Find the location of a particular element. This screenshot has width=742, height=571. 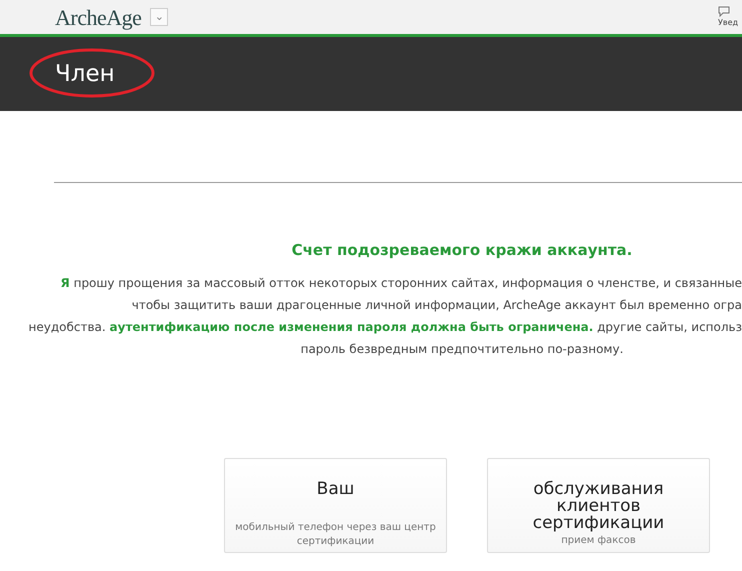

notice-text: пароль безвредным предпочтительно по-разному. is located at coordinates (462, 349).